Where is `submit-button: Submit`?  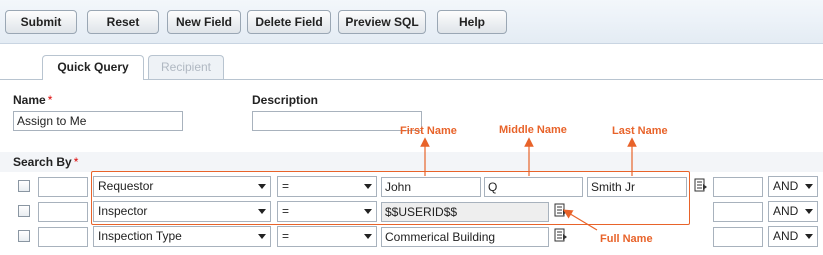 submit-button: Submit is located at coordinates (41, 22).